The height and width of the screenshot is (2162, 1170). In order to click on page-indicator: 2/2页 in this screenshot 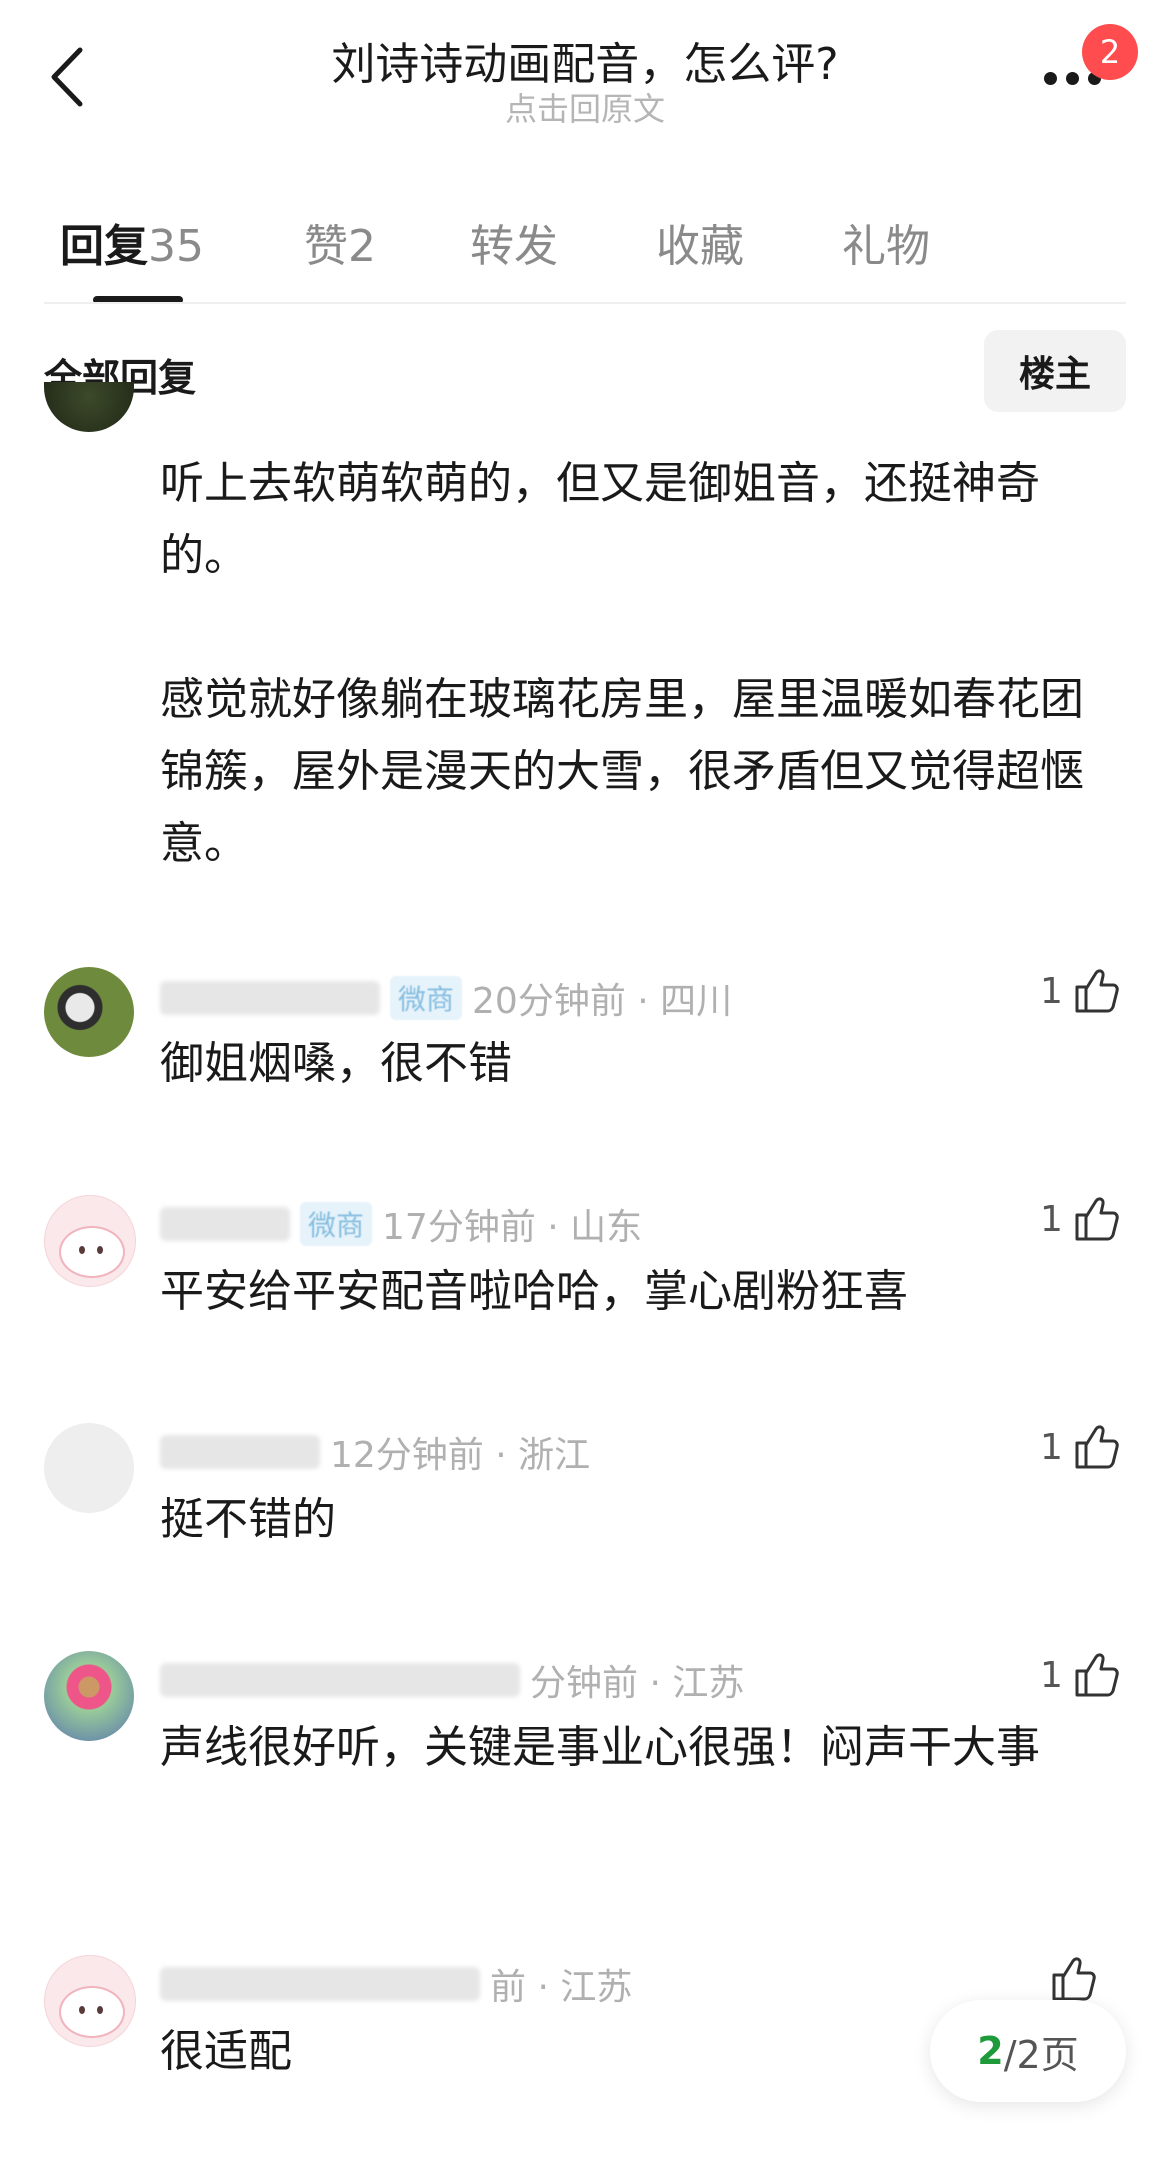, I will do `click(1028, 2051)`.